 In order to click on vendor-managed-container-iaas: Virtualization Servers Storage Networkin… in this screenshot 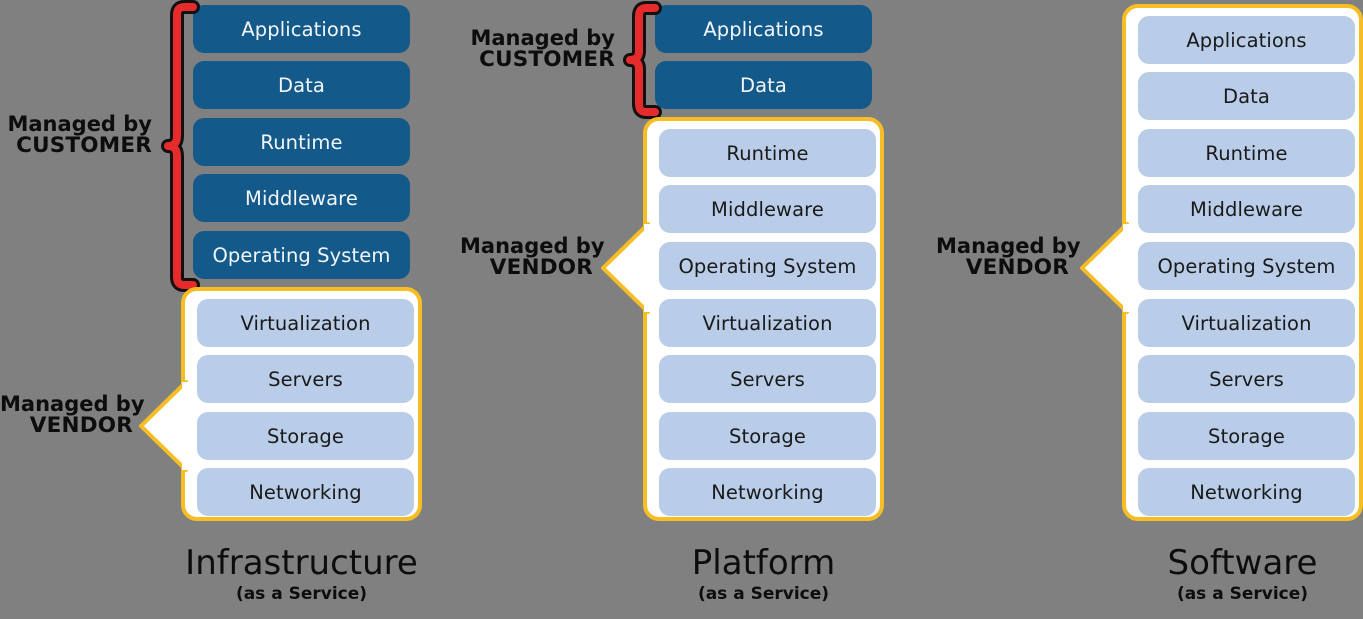, I will do `click(301, 404)`.